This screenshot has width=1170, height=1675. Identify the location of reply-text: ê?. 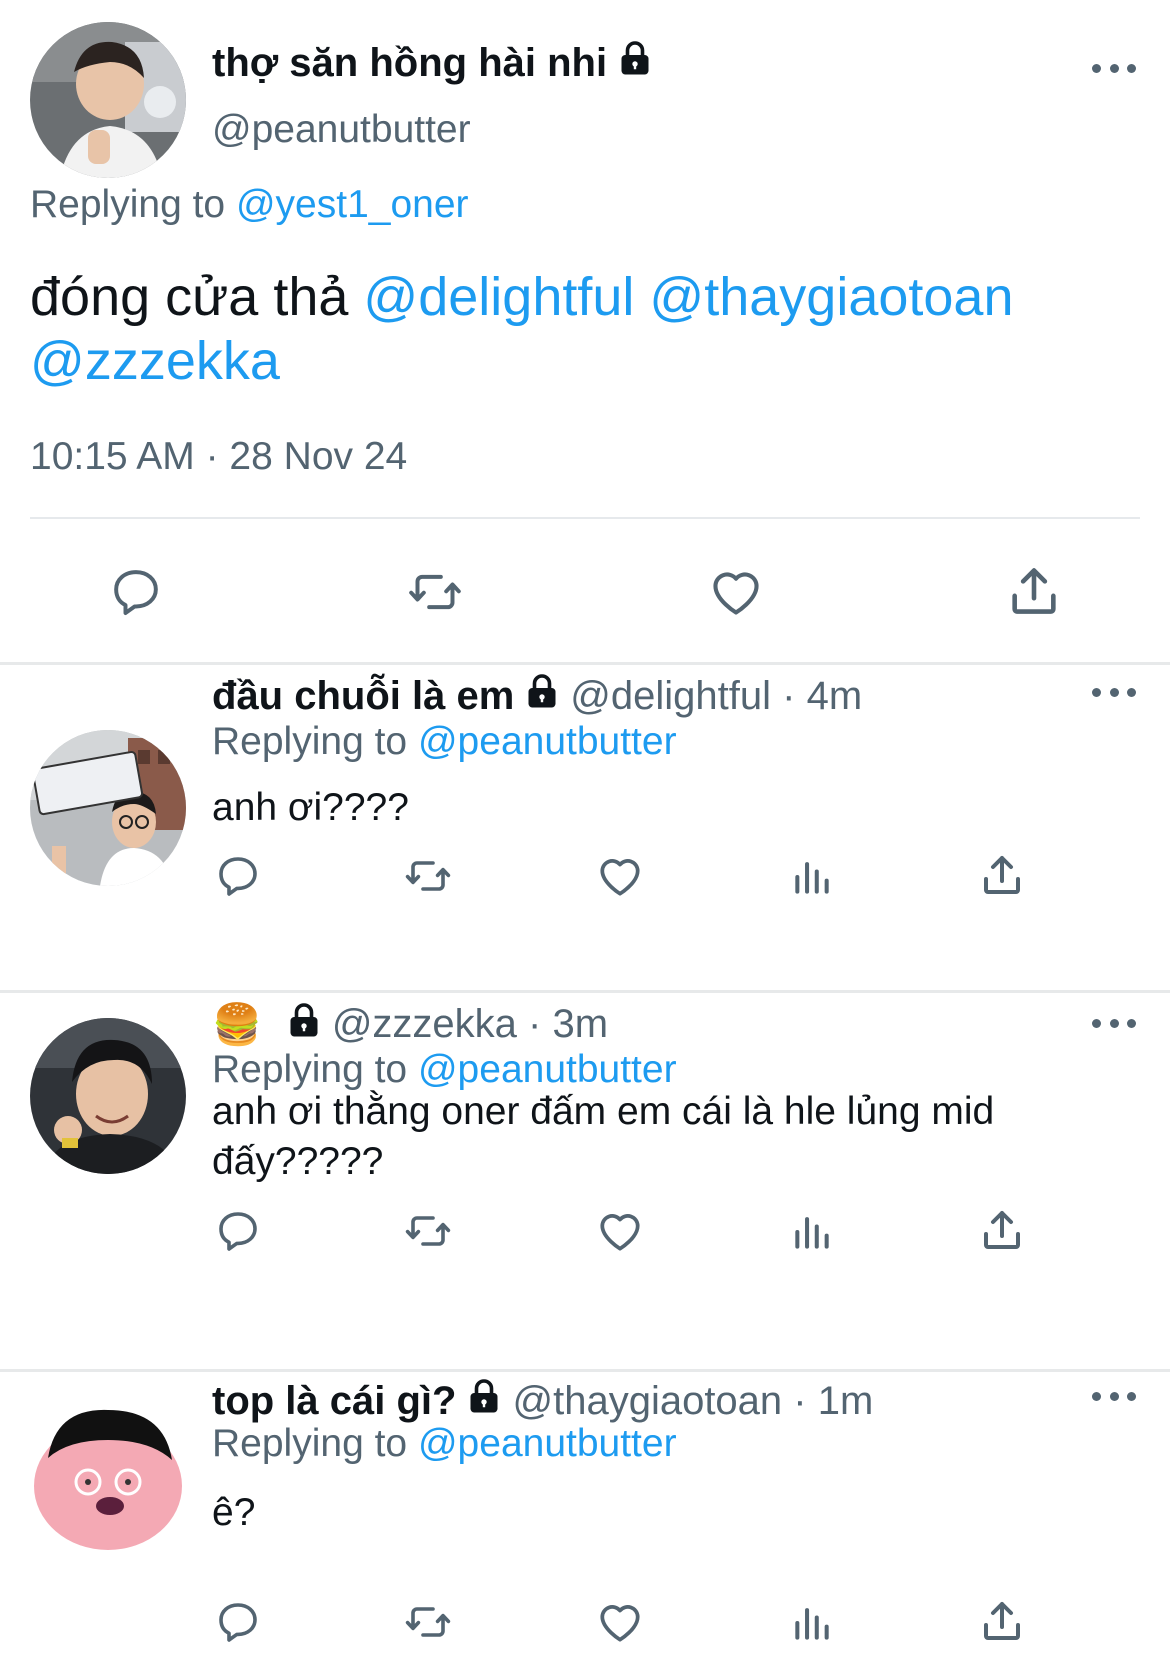
(234, 1512).